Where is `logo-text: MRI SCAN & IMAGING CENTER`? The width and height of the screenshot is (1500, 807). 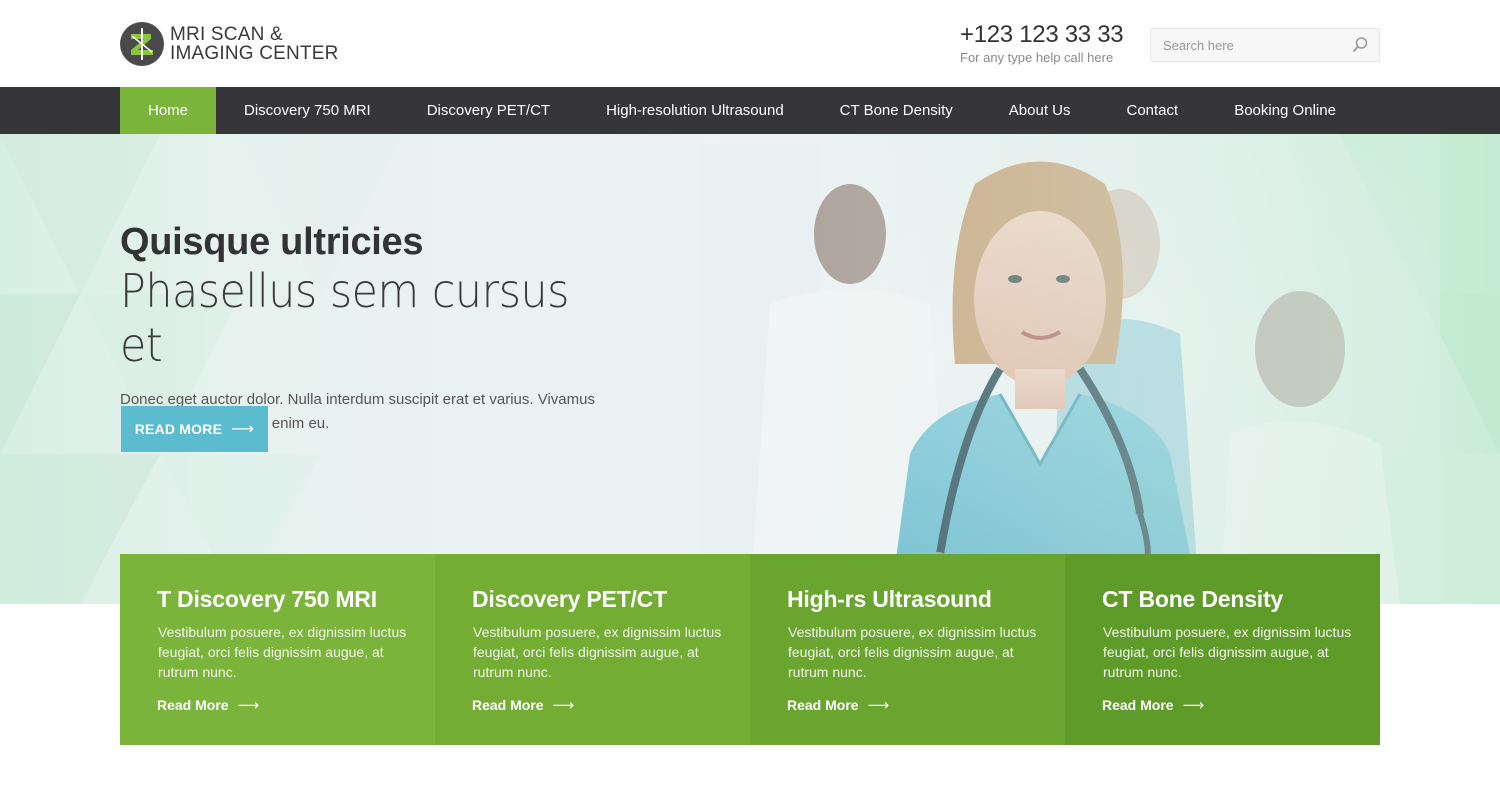
logo-text: MRI SCAN & IMAGING CENTER is located at coordinates (254, 44).